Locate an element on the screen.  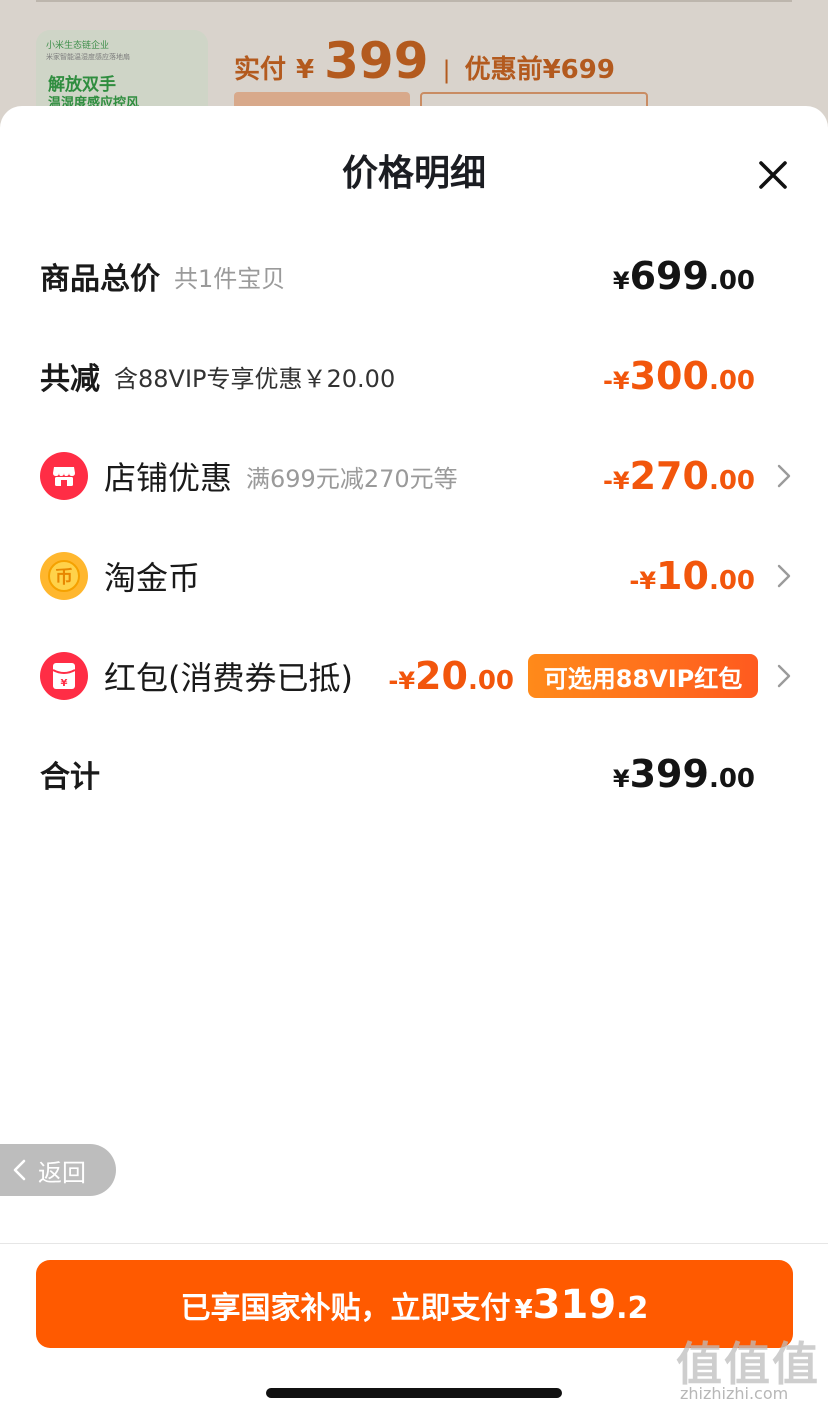
item-total-label: 商品总价 is located at coordinates (100, 279).